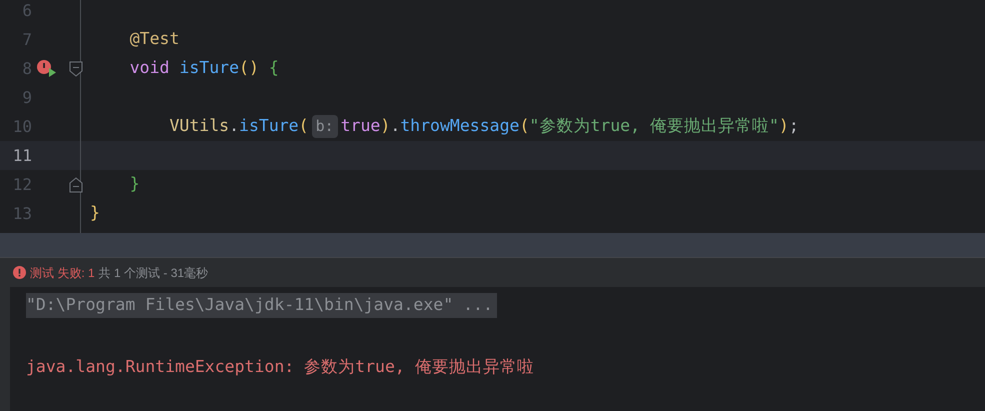 The height and width of the screenshot is (411, 985). Describe the element at coordinates (325, 126) in the screenshot. I see `parameter-hint: b:` at that location.